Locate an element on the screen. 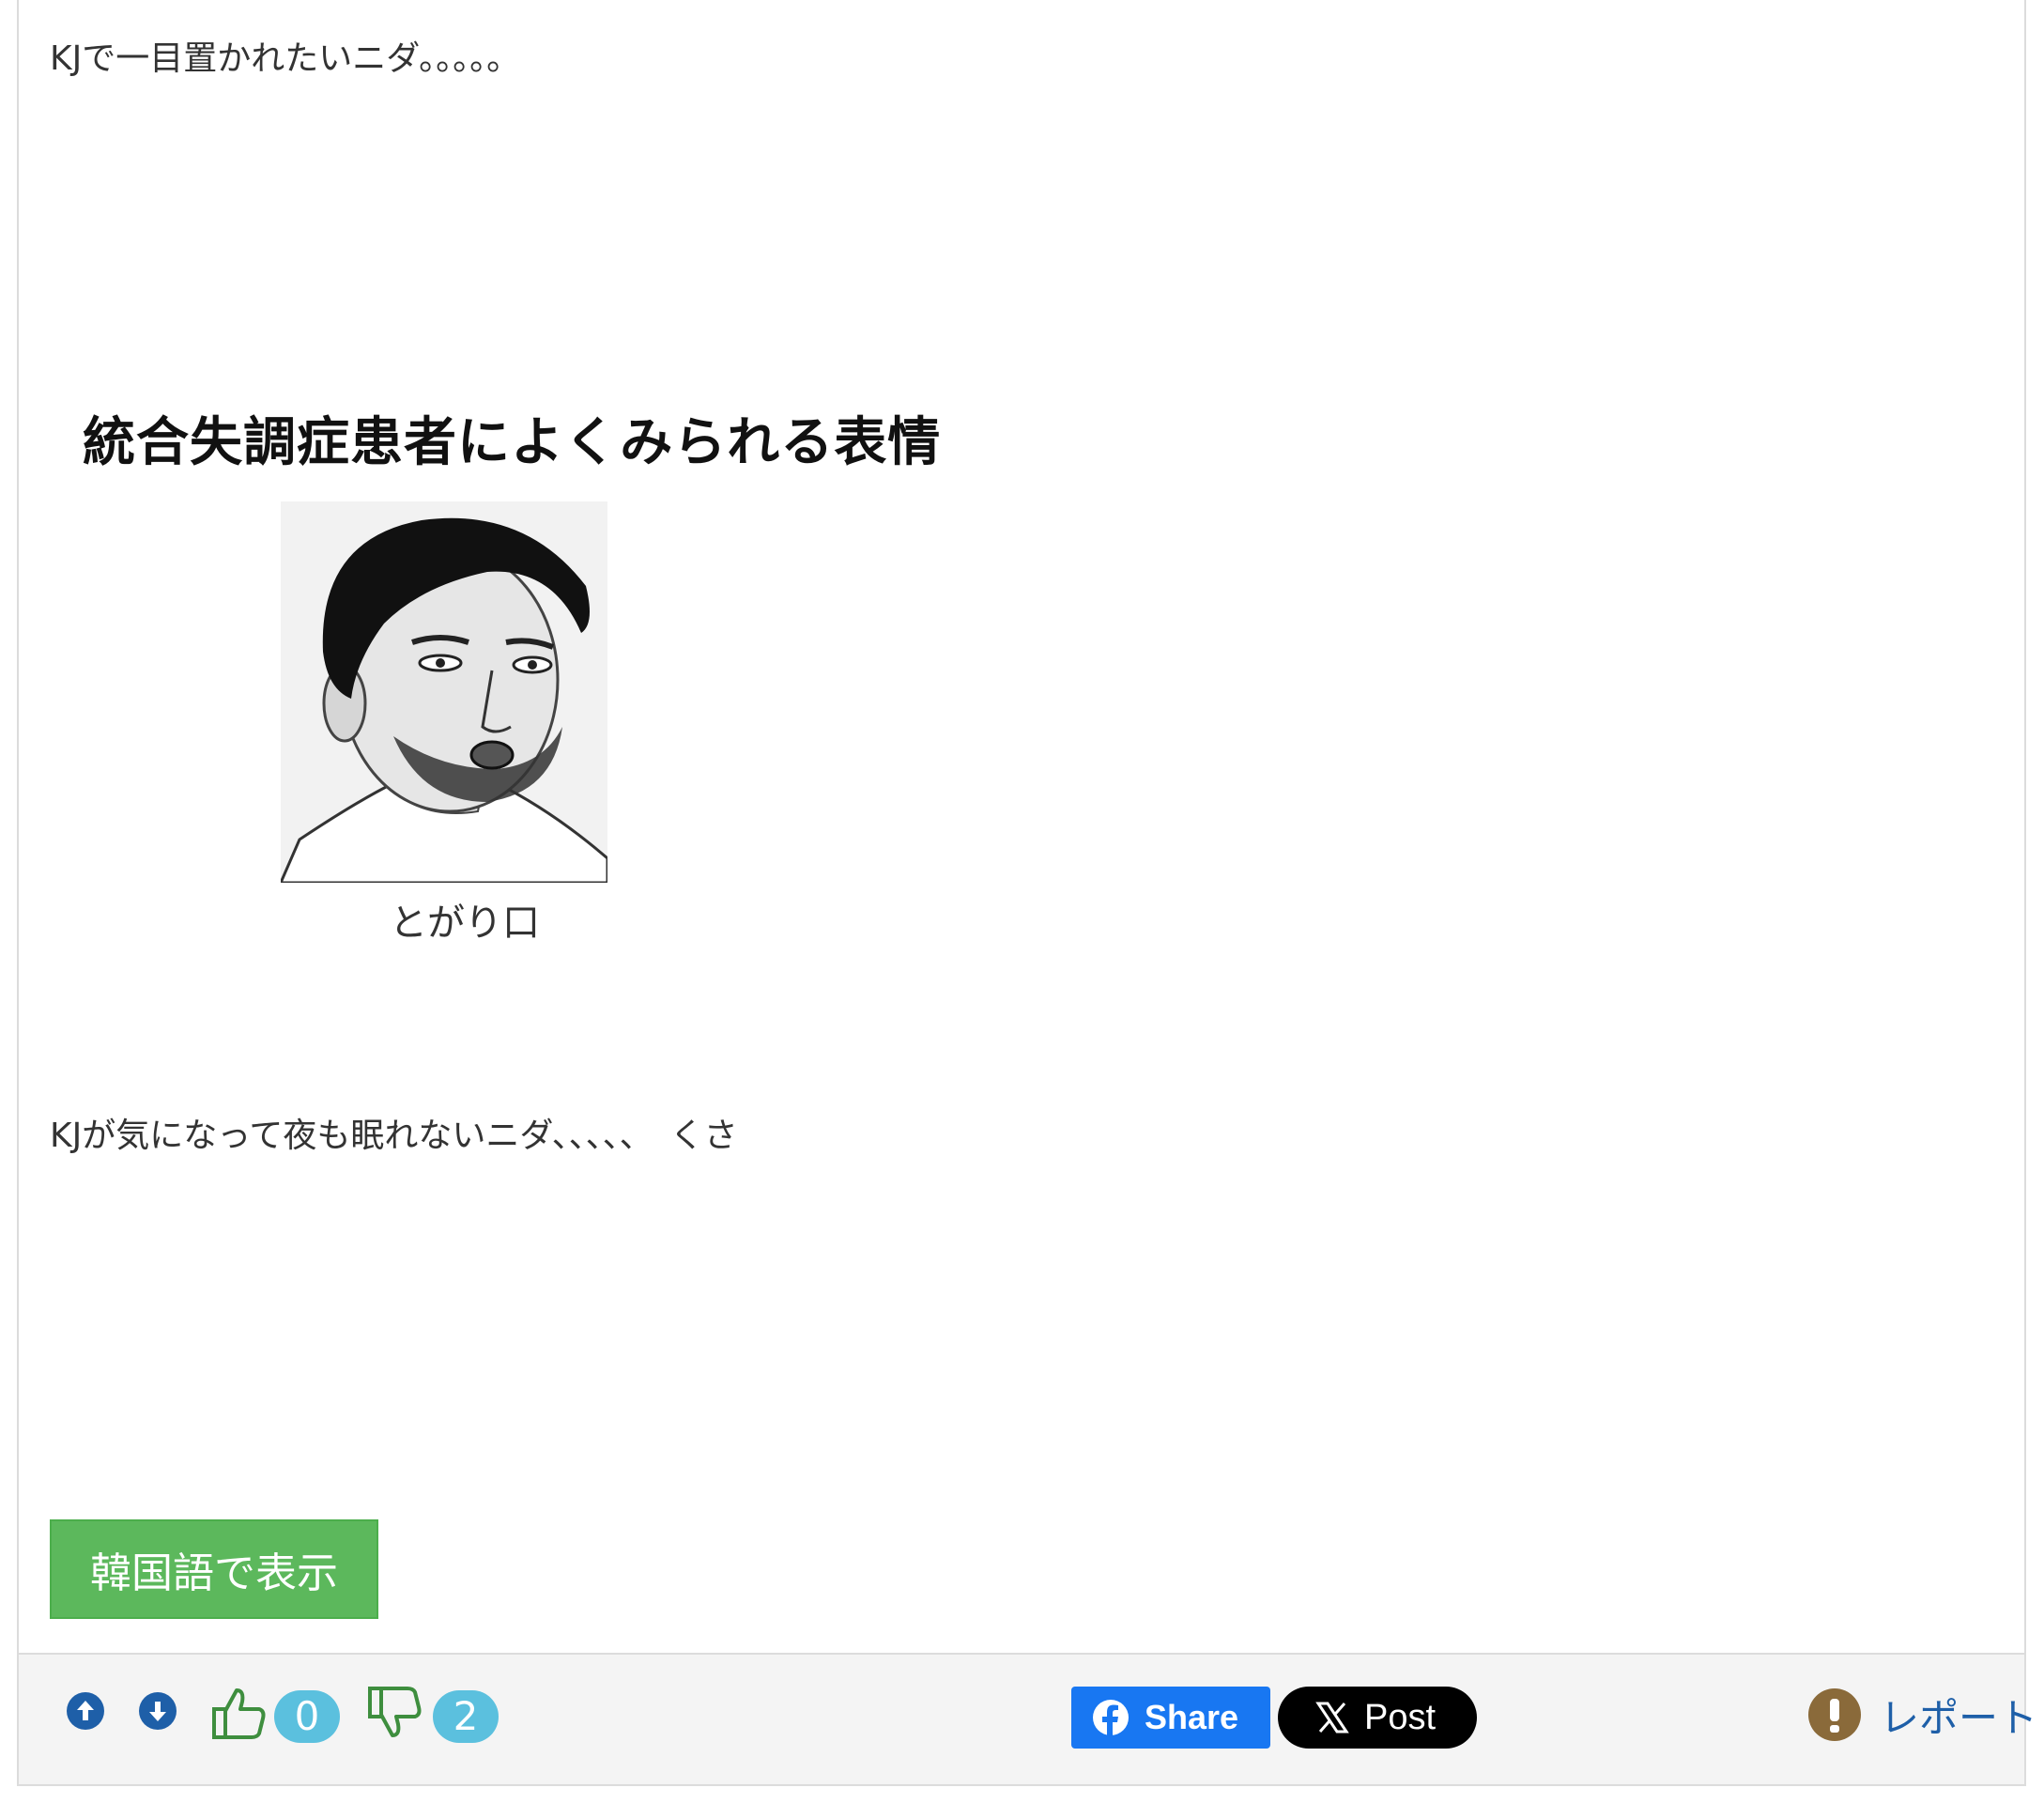 The image size is (2044, 1803). image-caption: とがり口 is located at coordinates (465, 923).